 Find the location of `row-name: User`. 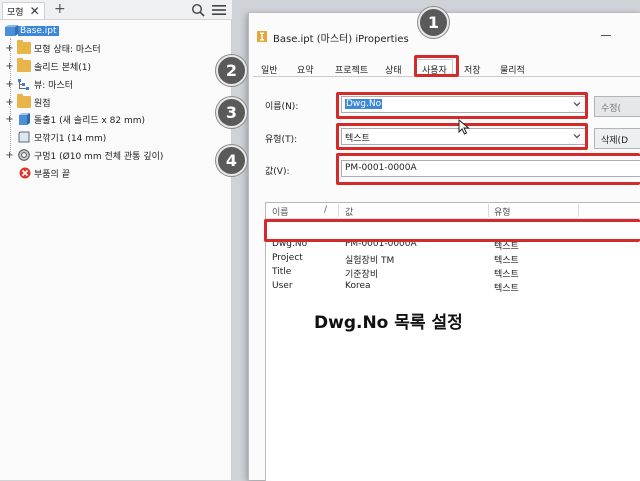

row-name: User is located at coordinates (282, 286).